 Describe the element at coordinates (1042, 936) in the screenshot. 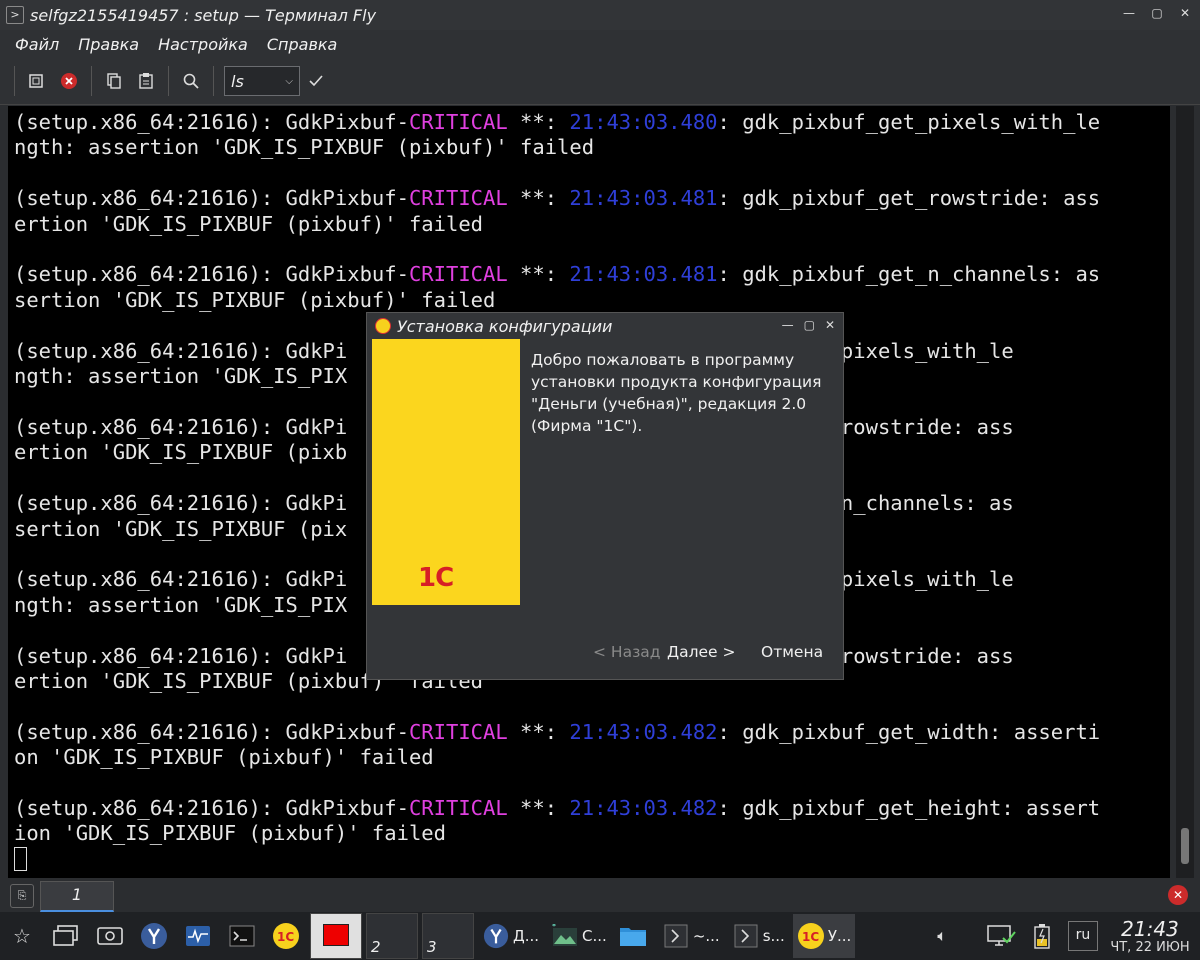

I see `battery-icon` at that location.